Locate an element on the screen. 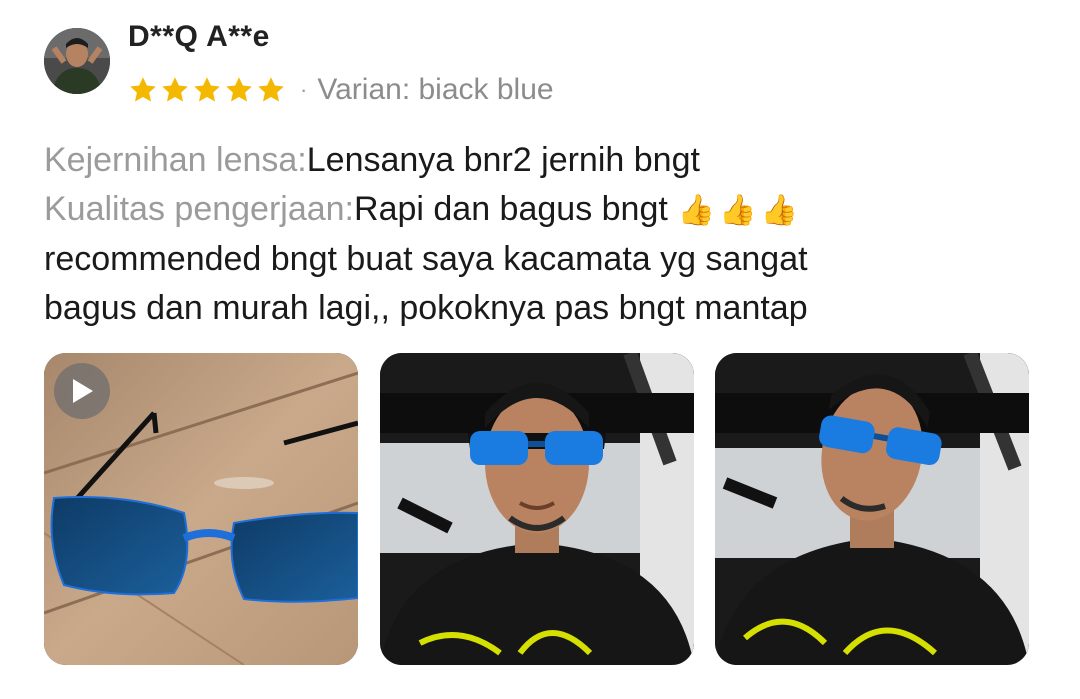  reviewer-name: D**Q A**e is located at coordinates (199, 36).